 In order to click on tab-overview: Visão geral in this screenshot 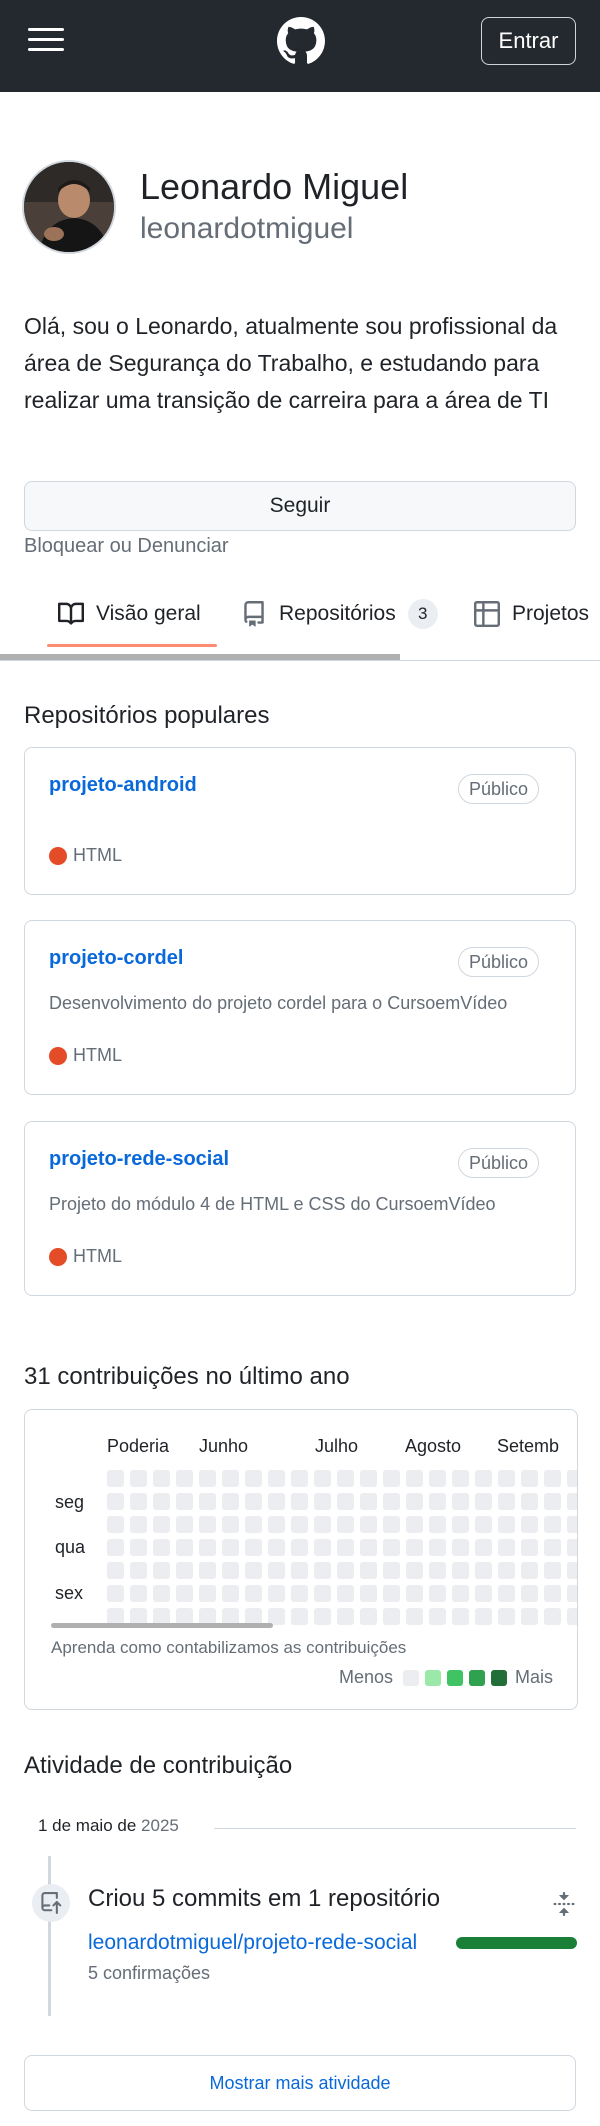, I will do `click(129, 614)`.